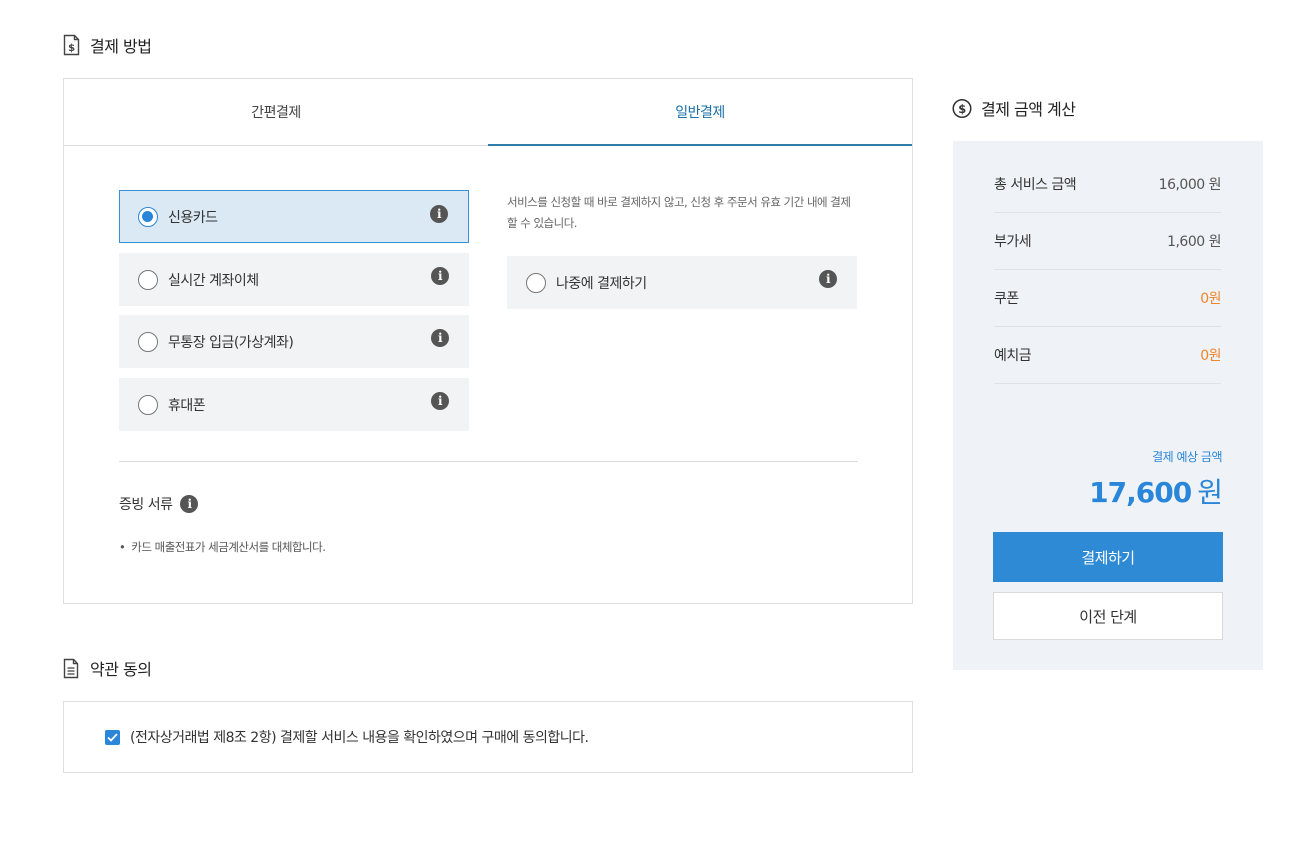  What do you see at coordinates (1013, 356) in the screenshot?
I see `summary-row-label: 예치금` at bounding box center [1013, 356].